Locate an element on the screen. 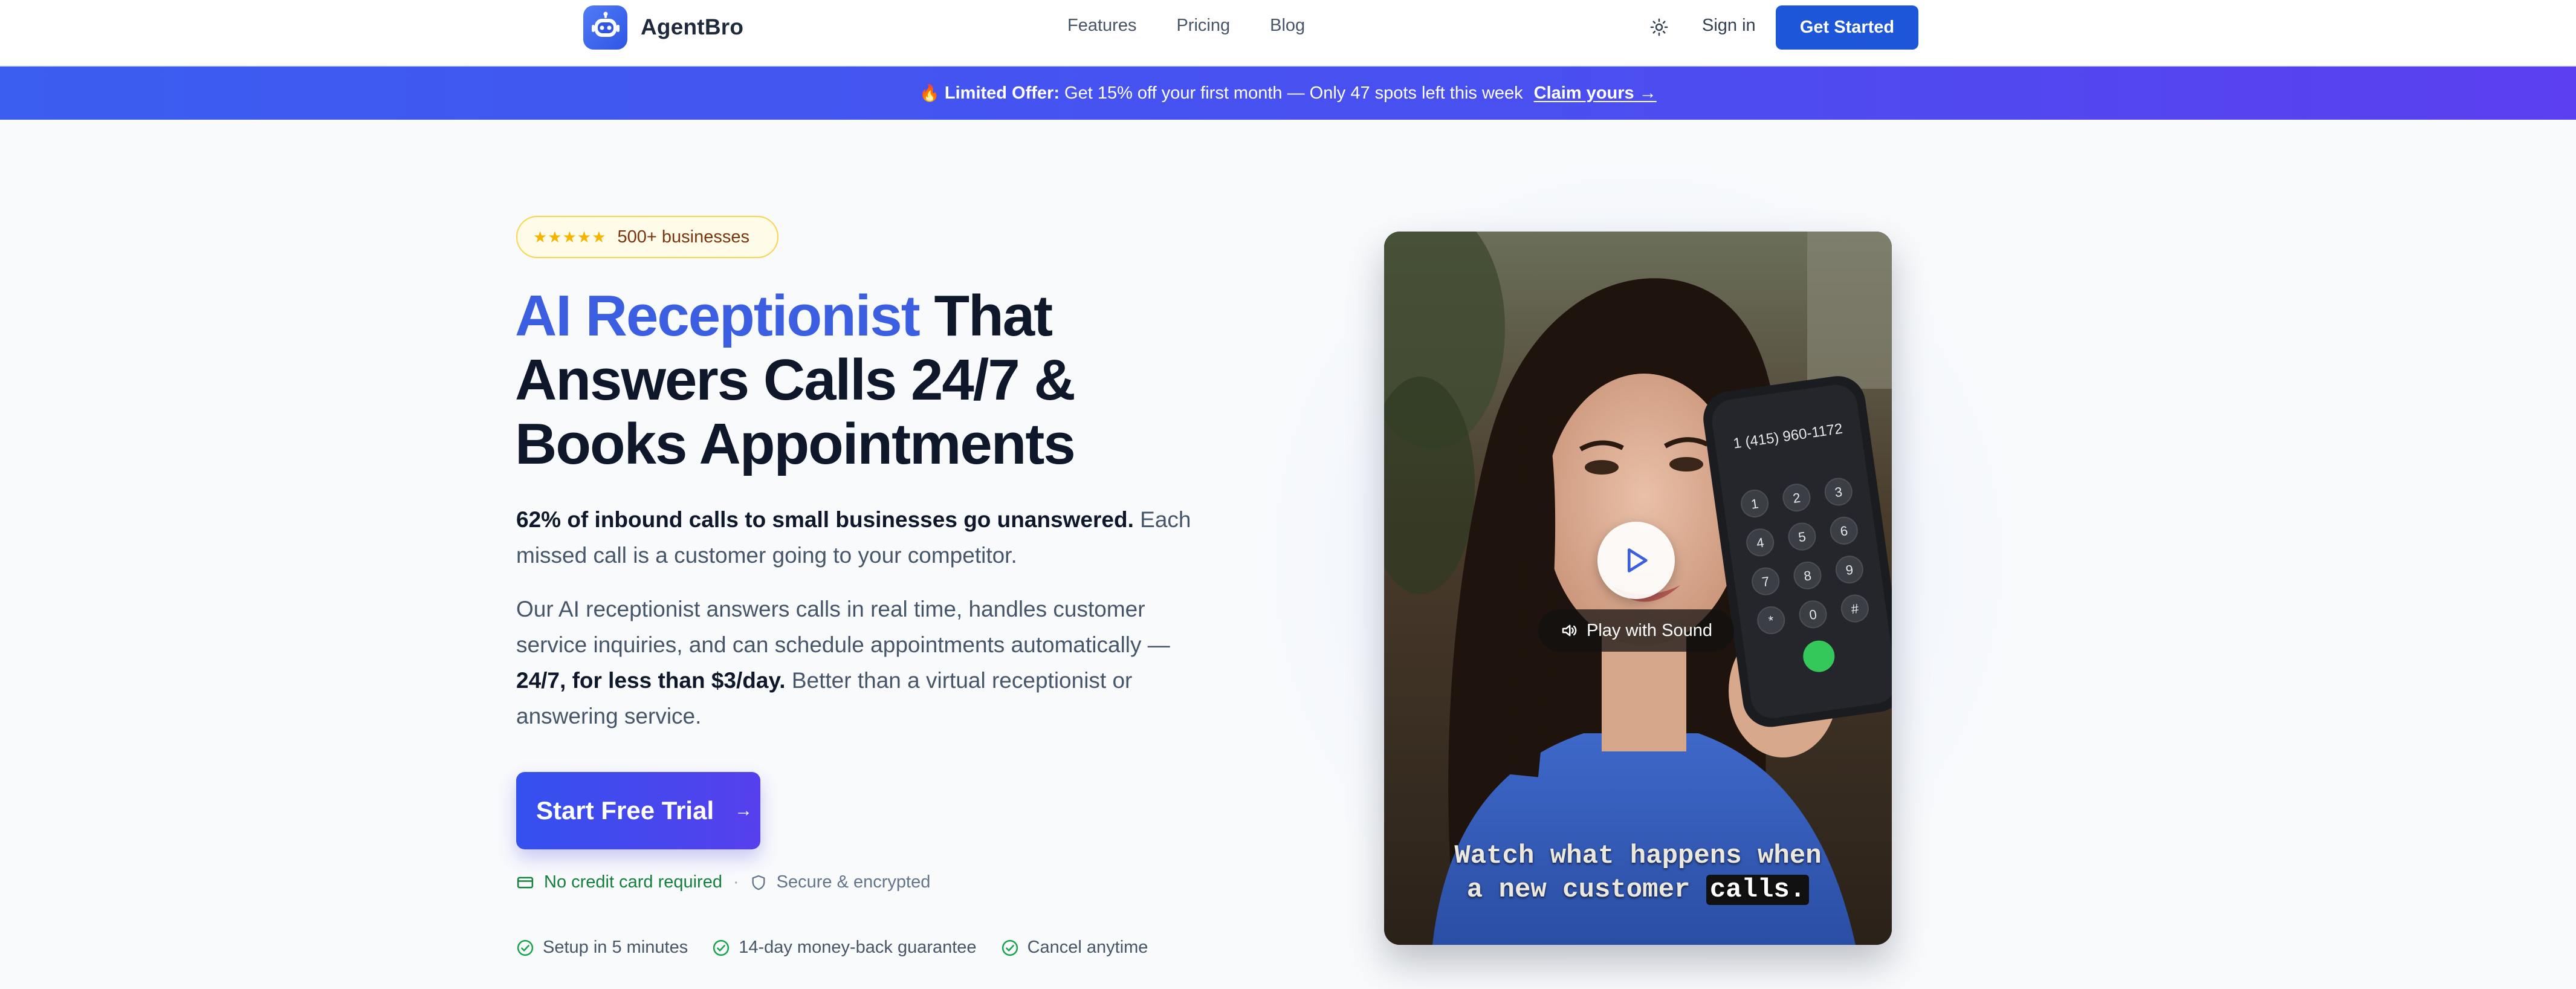 This screenshot has width=2576, height=989. headline-line2: Answers Calls 24/7 & is located at coordinates (795, 380).